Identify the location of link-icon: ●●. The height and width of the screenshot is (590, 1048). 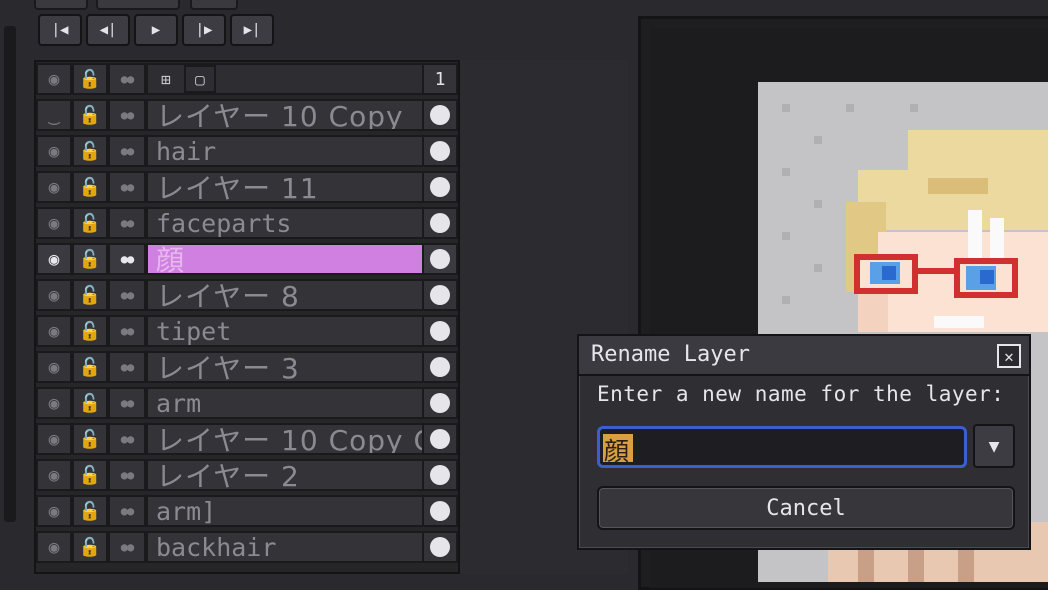
(127, 367).